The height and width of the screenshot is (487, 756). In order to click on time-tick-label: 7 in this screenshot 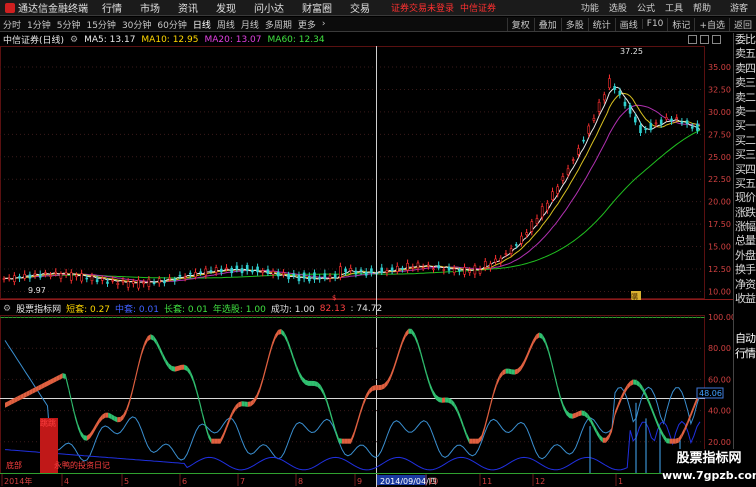, I will do `click(242, 481)`.